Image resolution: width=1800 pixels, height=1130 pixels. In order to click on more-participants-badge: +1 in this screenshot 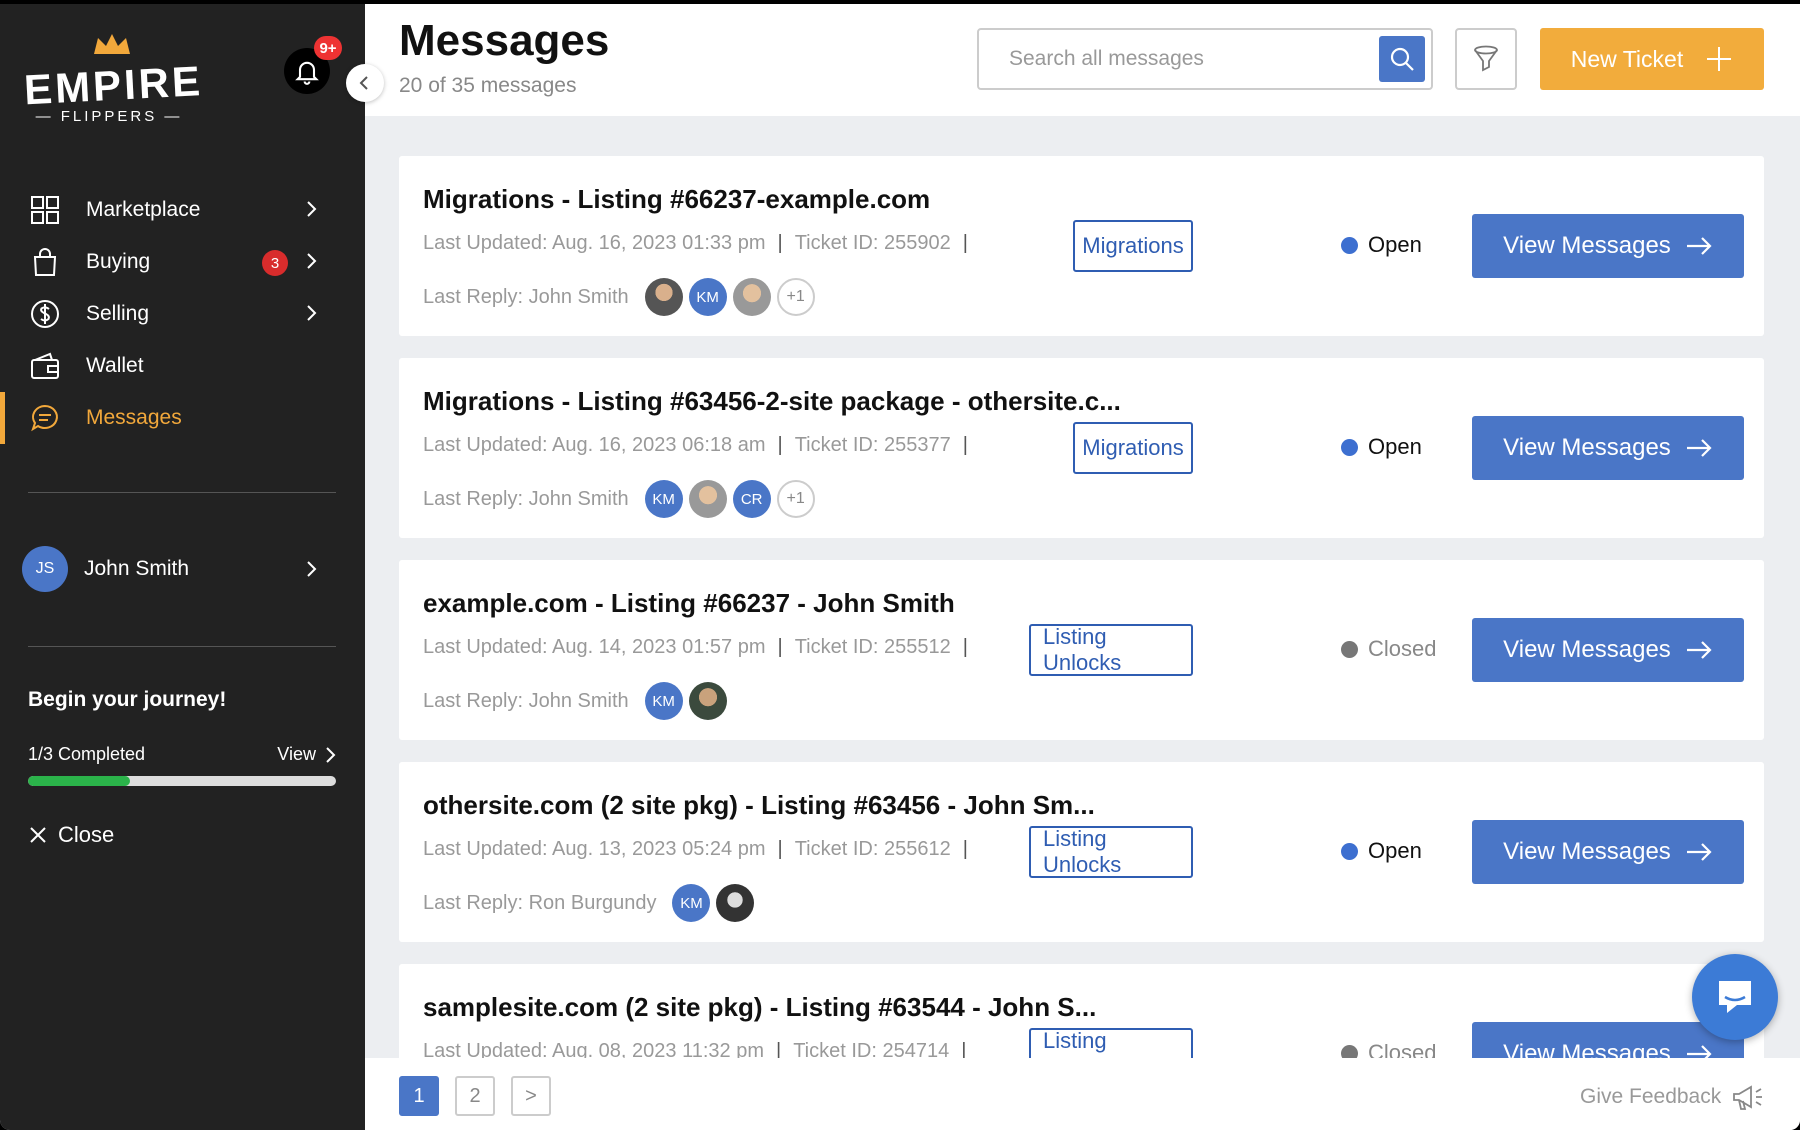, I will do `click(795, 297)`.